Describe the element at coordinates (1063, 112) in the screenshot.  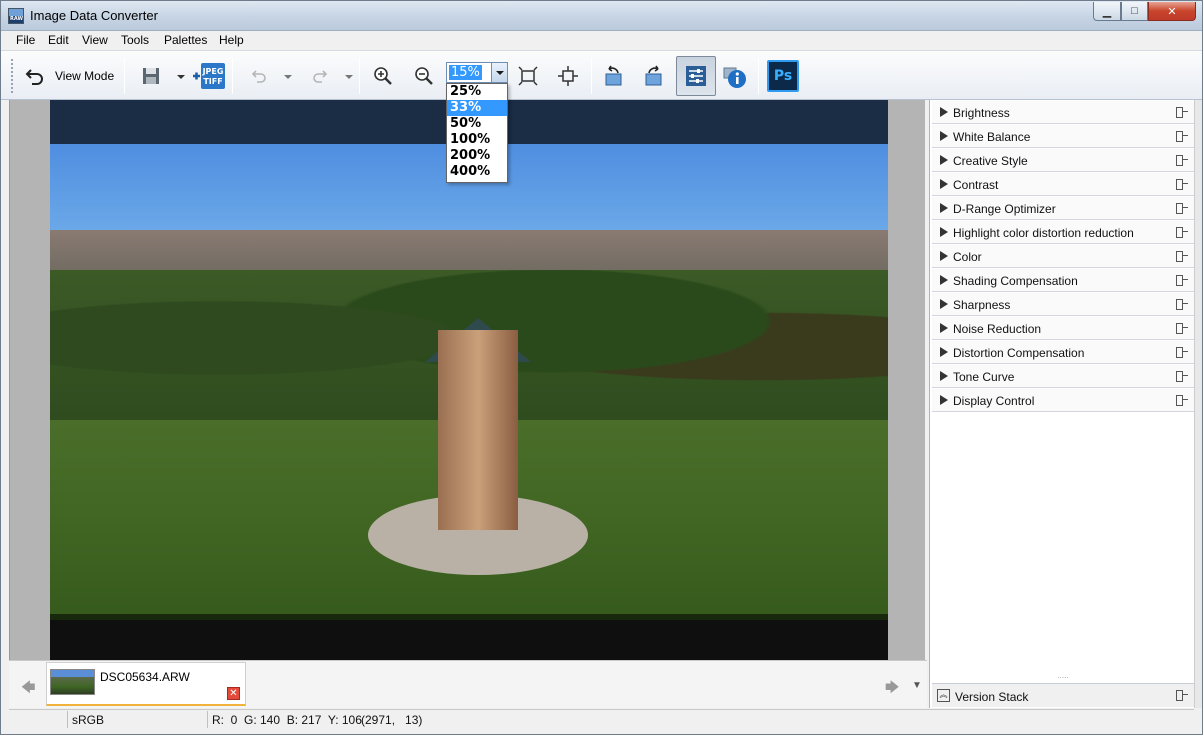
I see `palette-section-brightness: Brightness` at that location.